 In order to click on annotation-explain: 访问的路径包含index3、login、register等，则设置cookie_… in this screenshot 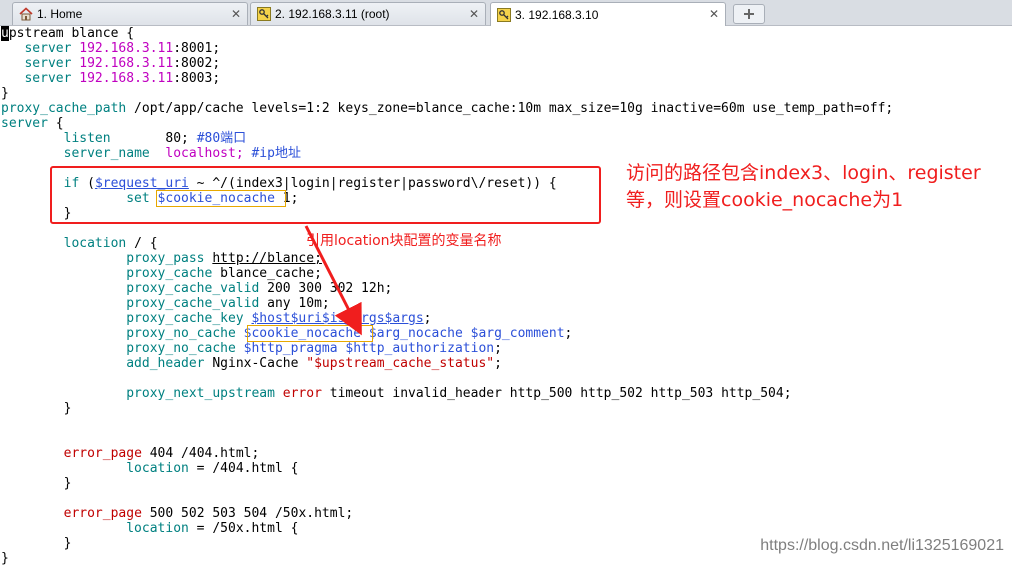, I will do `click(803, 186)`.